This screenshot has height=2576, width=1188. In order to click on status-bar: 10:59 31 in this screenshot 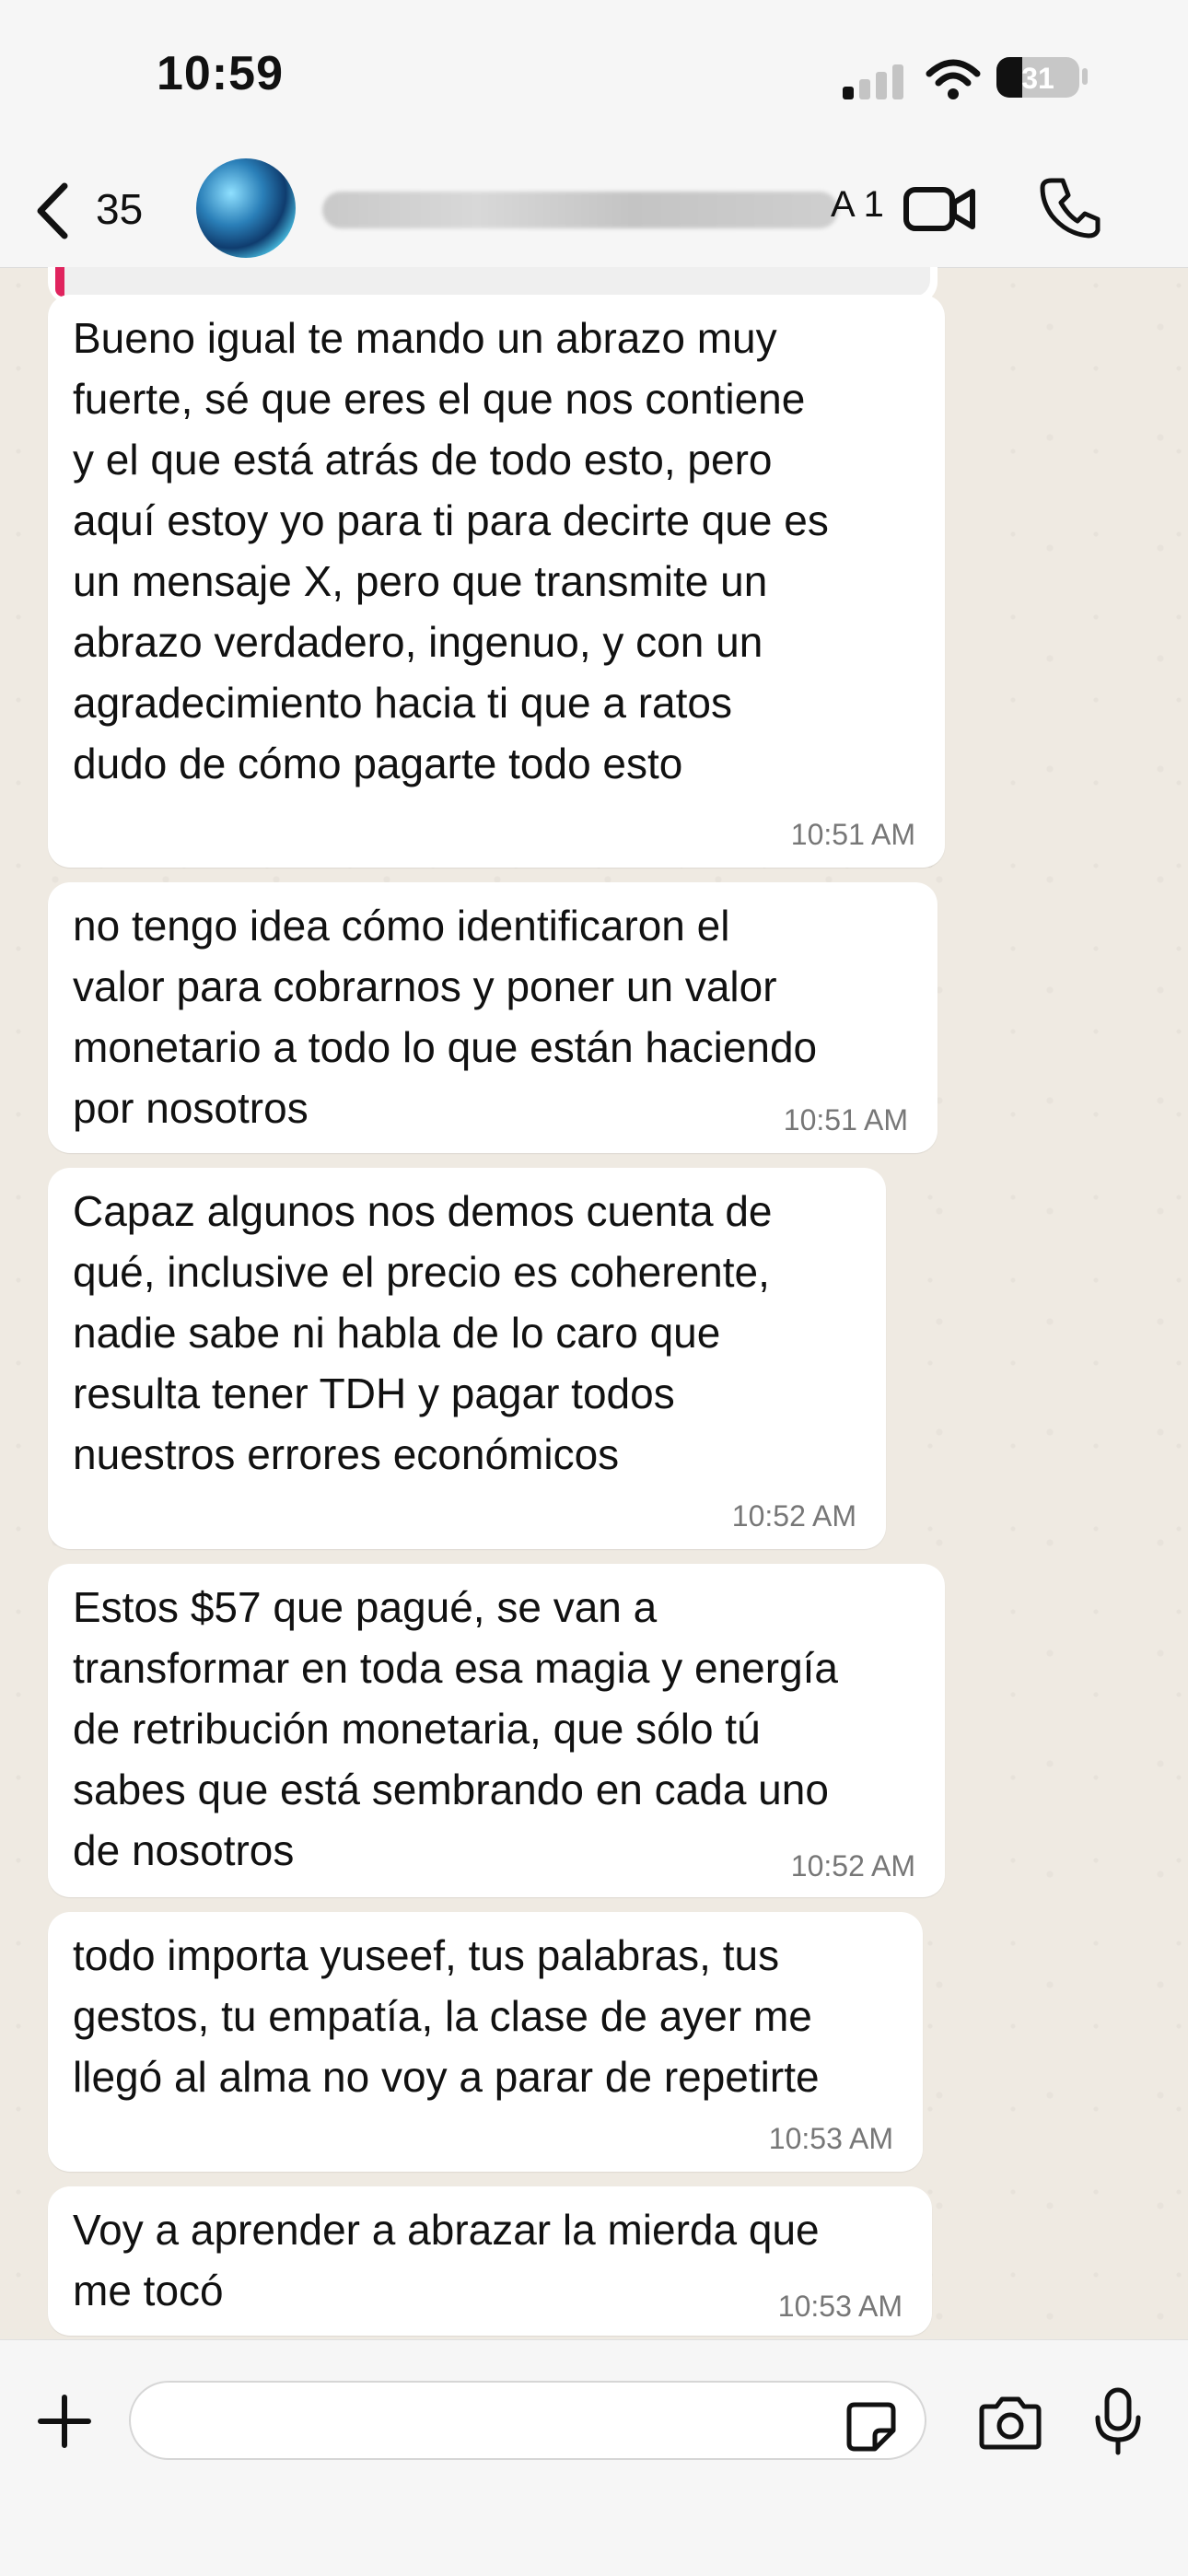, I will do `click(594, 78)`.